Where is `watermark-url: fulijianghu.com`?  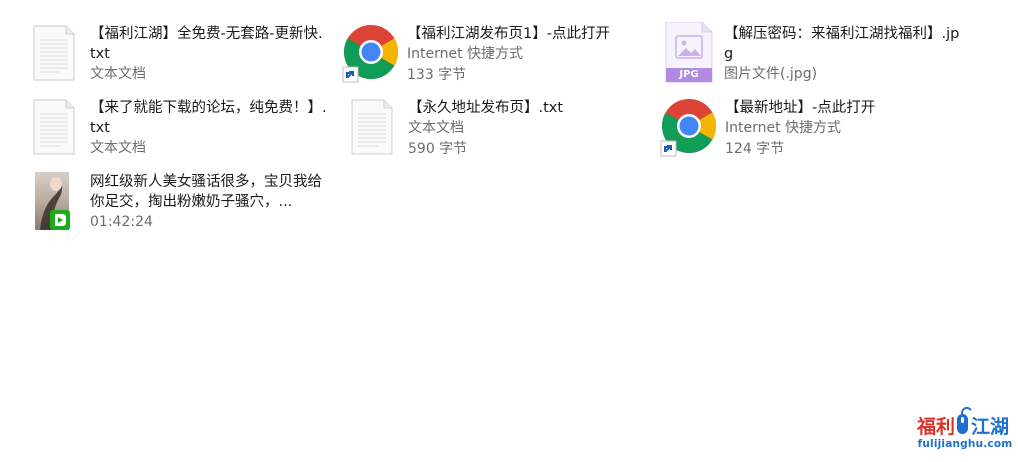 watermark-url: fulijianghu.com is located at coordinates (965, 444).